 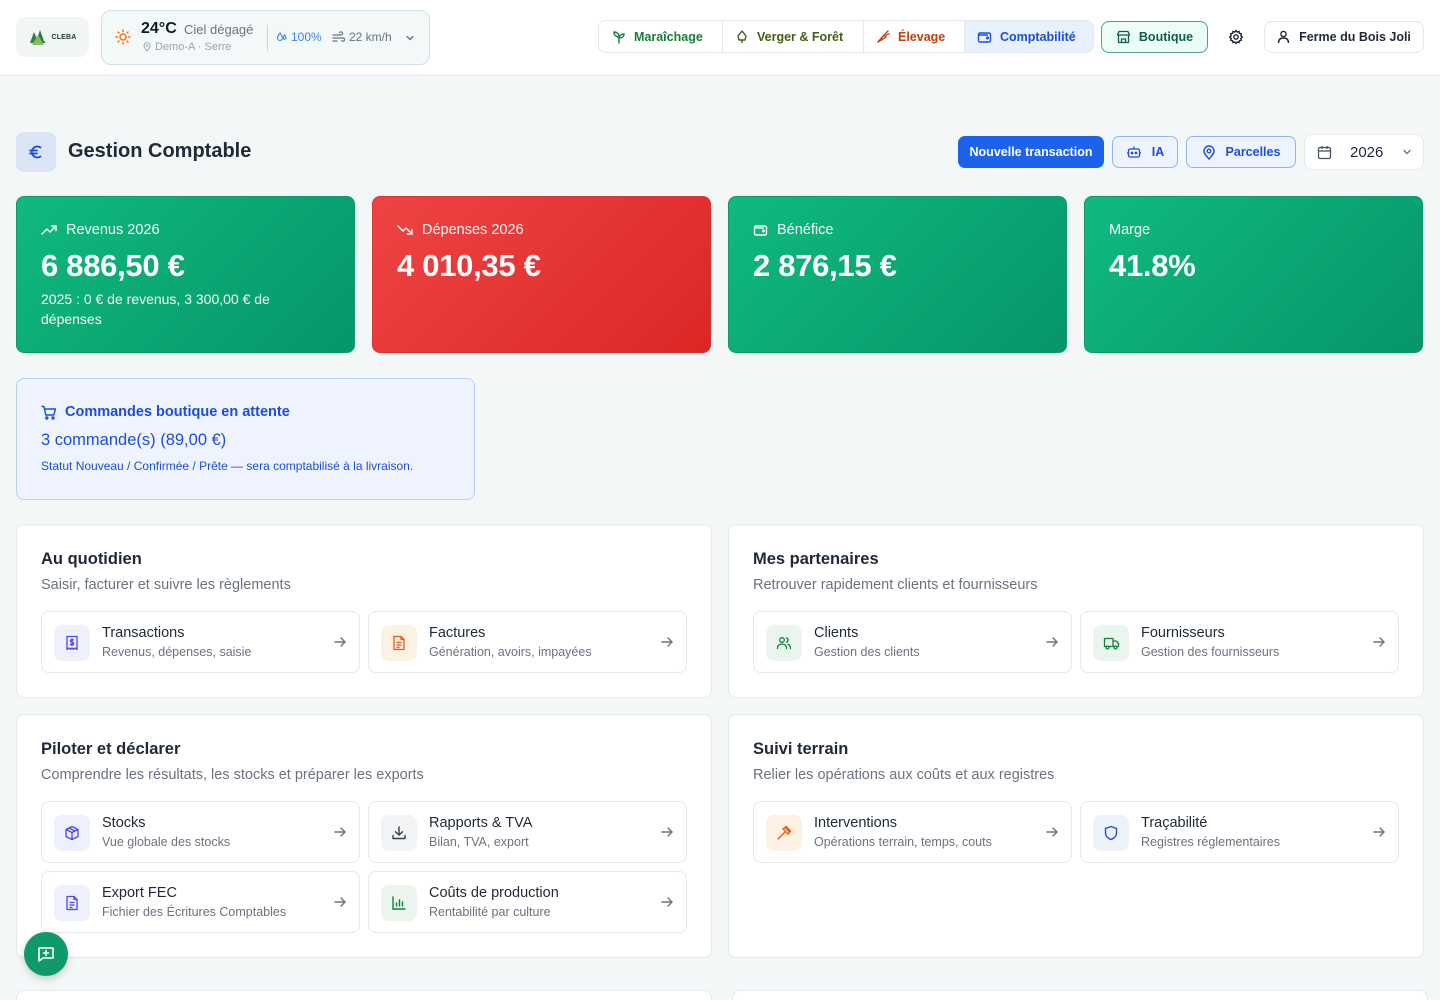 What do you see at coordinates (143, 633) in the screenshot?
I see `tile-title: Transactions` at bounding box center [143, 633].